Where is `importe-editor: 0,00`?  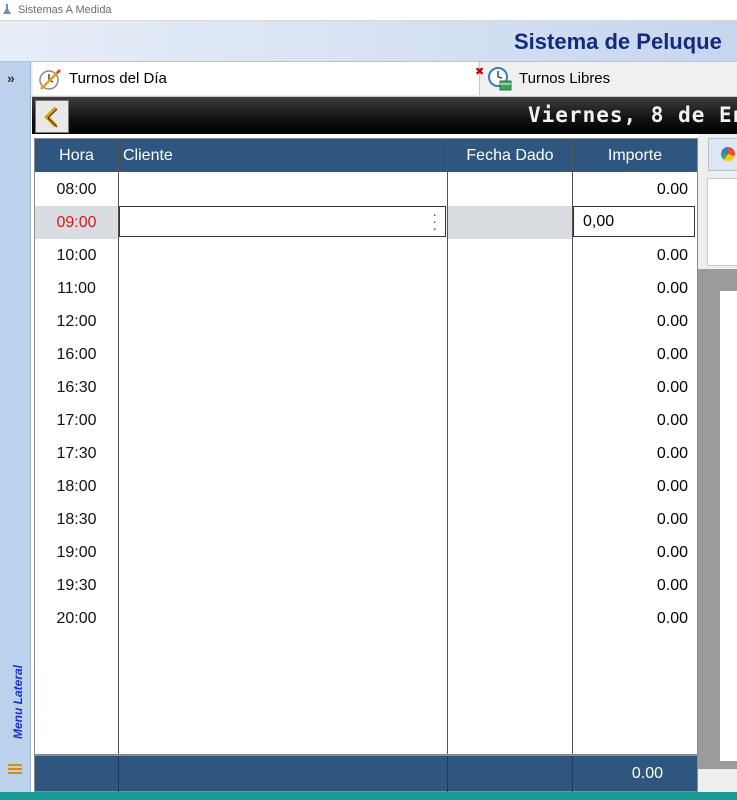 importe-editor: 0,00 is located at coordinates (634, 221).